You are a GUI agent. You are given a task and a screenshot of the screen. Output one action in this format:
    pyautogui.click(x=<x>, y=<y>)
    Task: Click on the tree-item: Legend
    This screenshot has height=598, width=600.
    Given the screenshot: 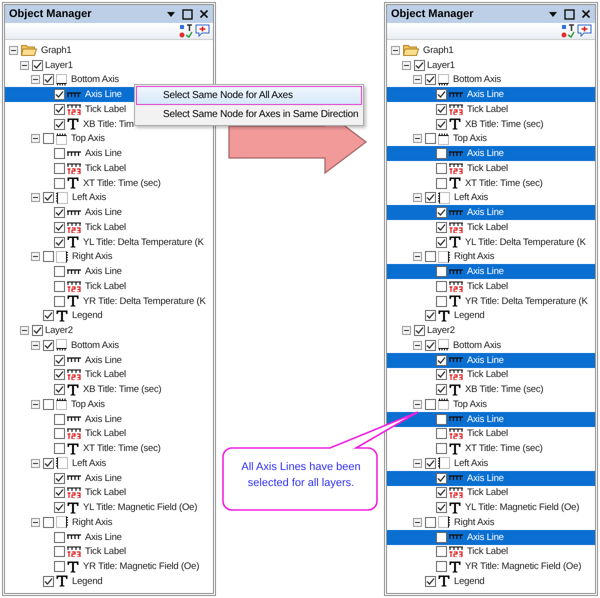 What is the action you would take?
    pyautogui.click(x=109, y=581)
    